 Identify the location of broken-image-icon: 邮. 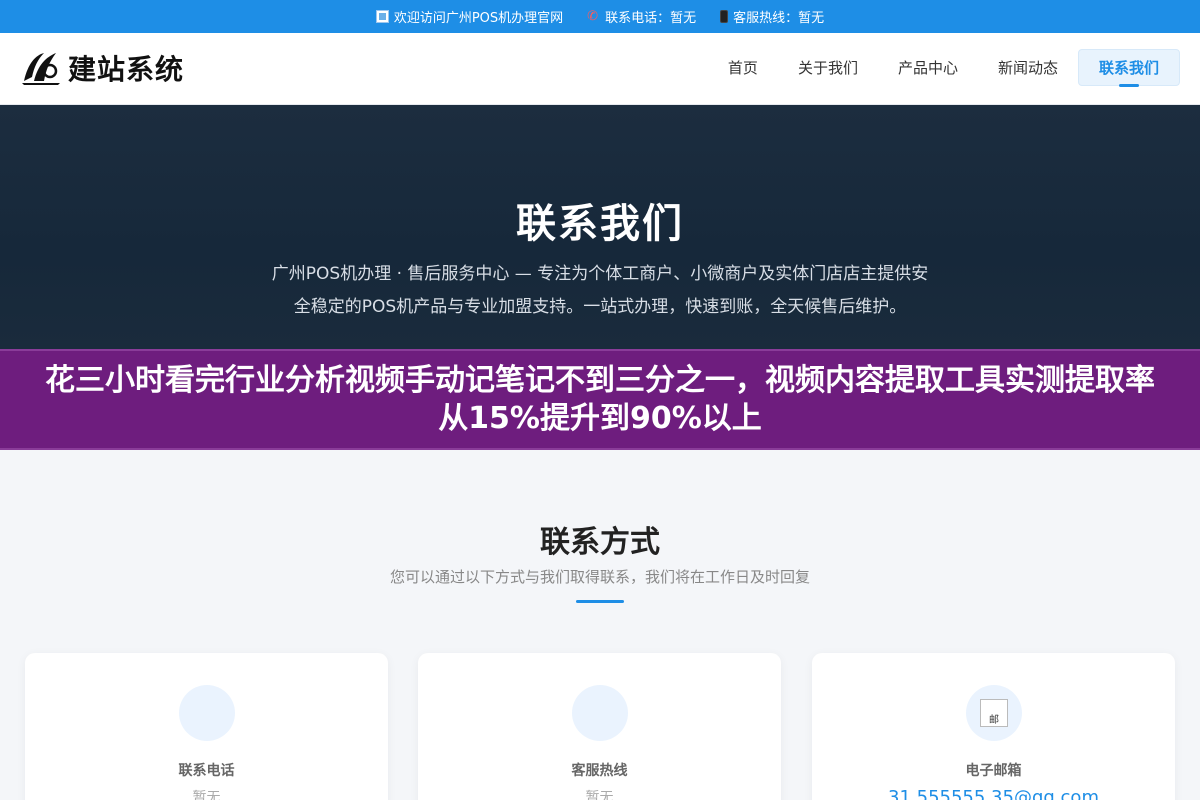
(994, 713).